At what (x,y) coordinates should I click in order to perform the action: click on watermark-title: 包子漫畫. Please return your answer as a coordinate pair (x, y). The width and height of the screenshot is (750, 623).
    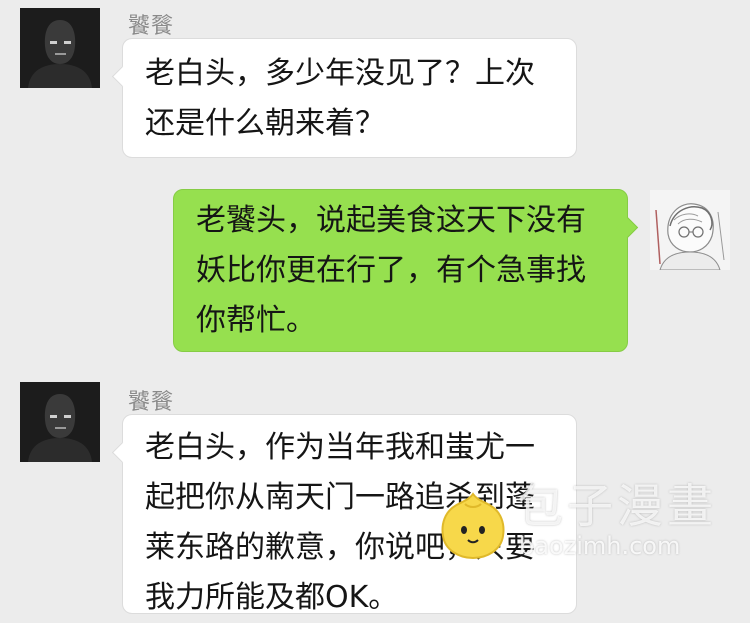
    Looking at the image, I should click on (617, 506).